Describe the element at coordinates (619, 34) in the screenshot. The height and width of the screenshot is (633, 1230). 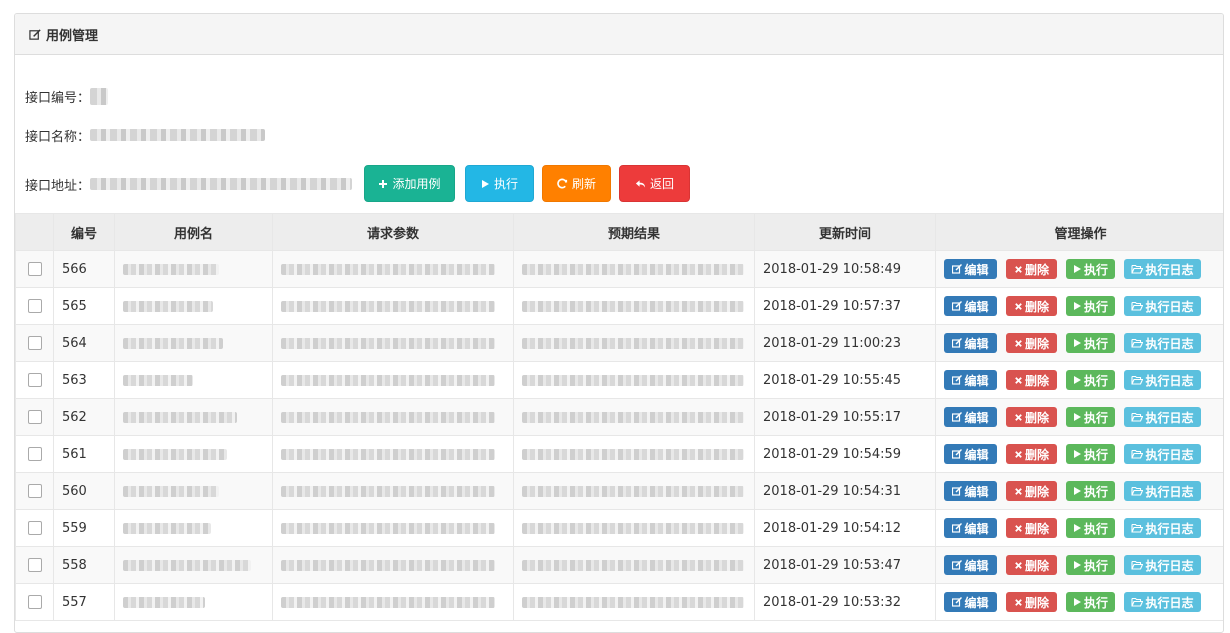
I see `panel-header: 用例管理` at that location.